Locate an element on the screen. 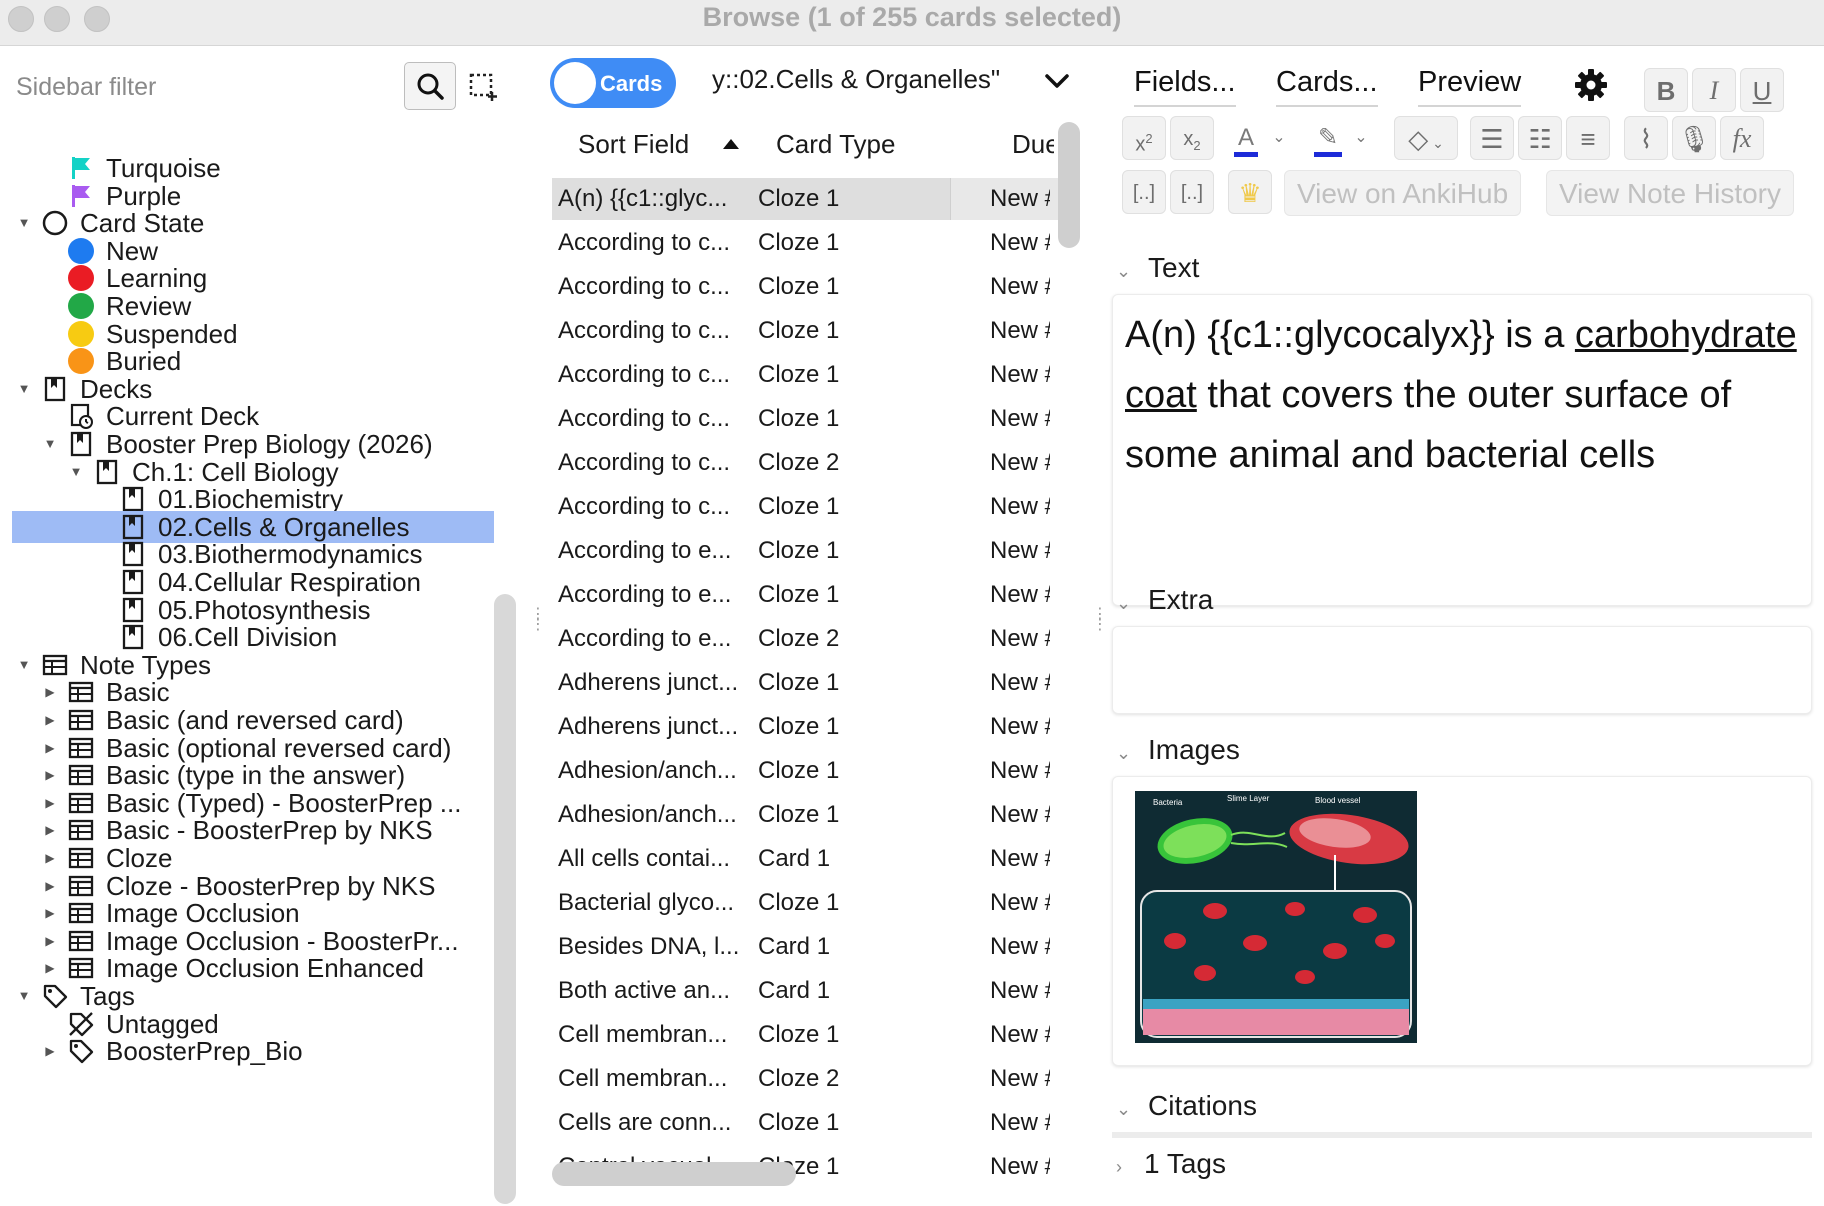 This screenshot has height=1206, width=1824. attach-button: ⌇ is located at coordinates (1646, 138).